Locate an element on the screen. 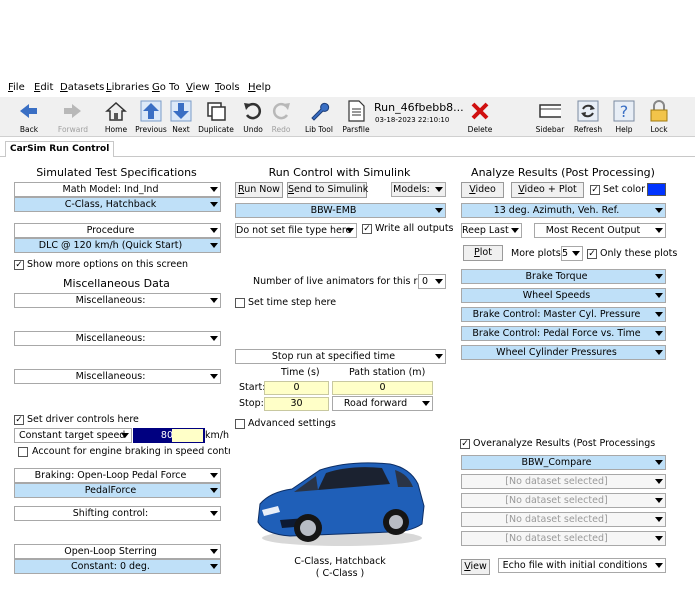 The height and width of the screenshot is (616, 695). pedal-force-dropdown: PedalForce is located at coordinates (117, 490).